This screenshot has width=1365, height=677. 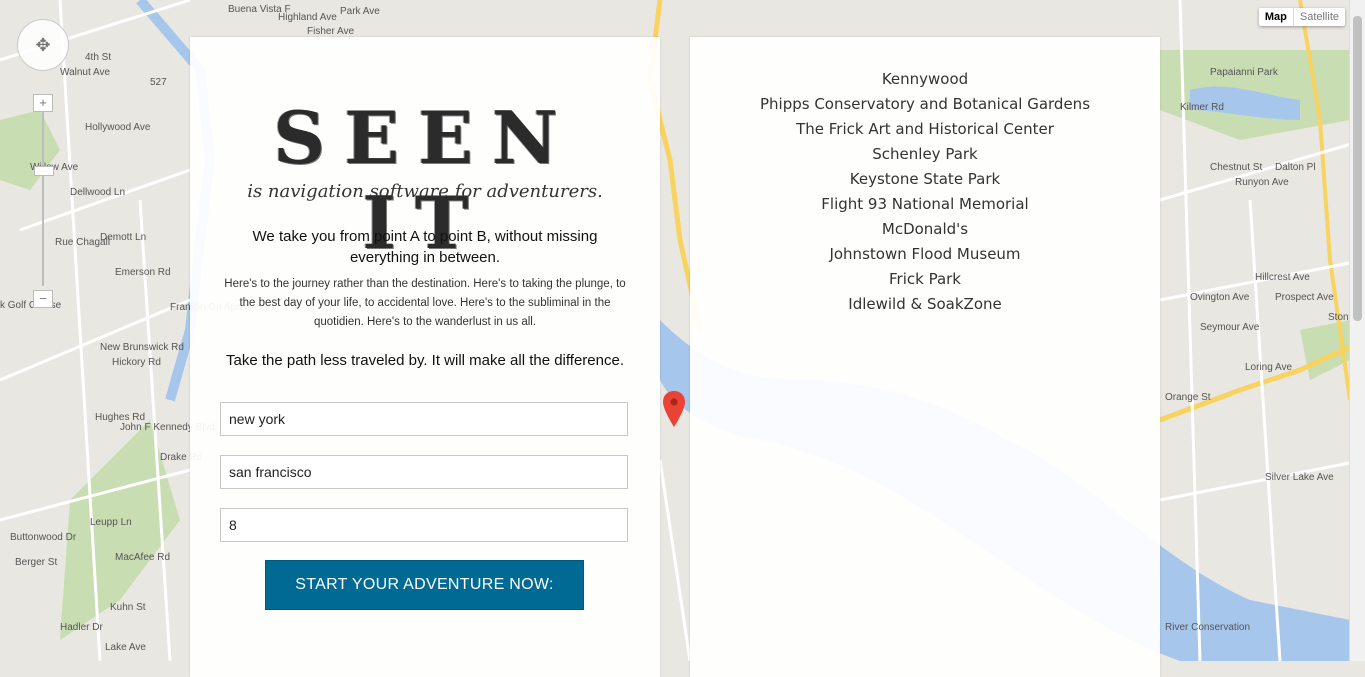 I want to click on zoom-control: + −, so click(x=43, y=201).